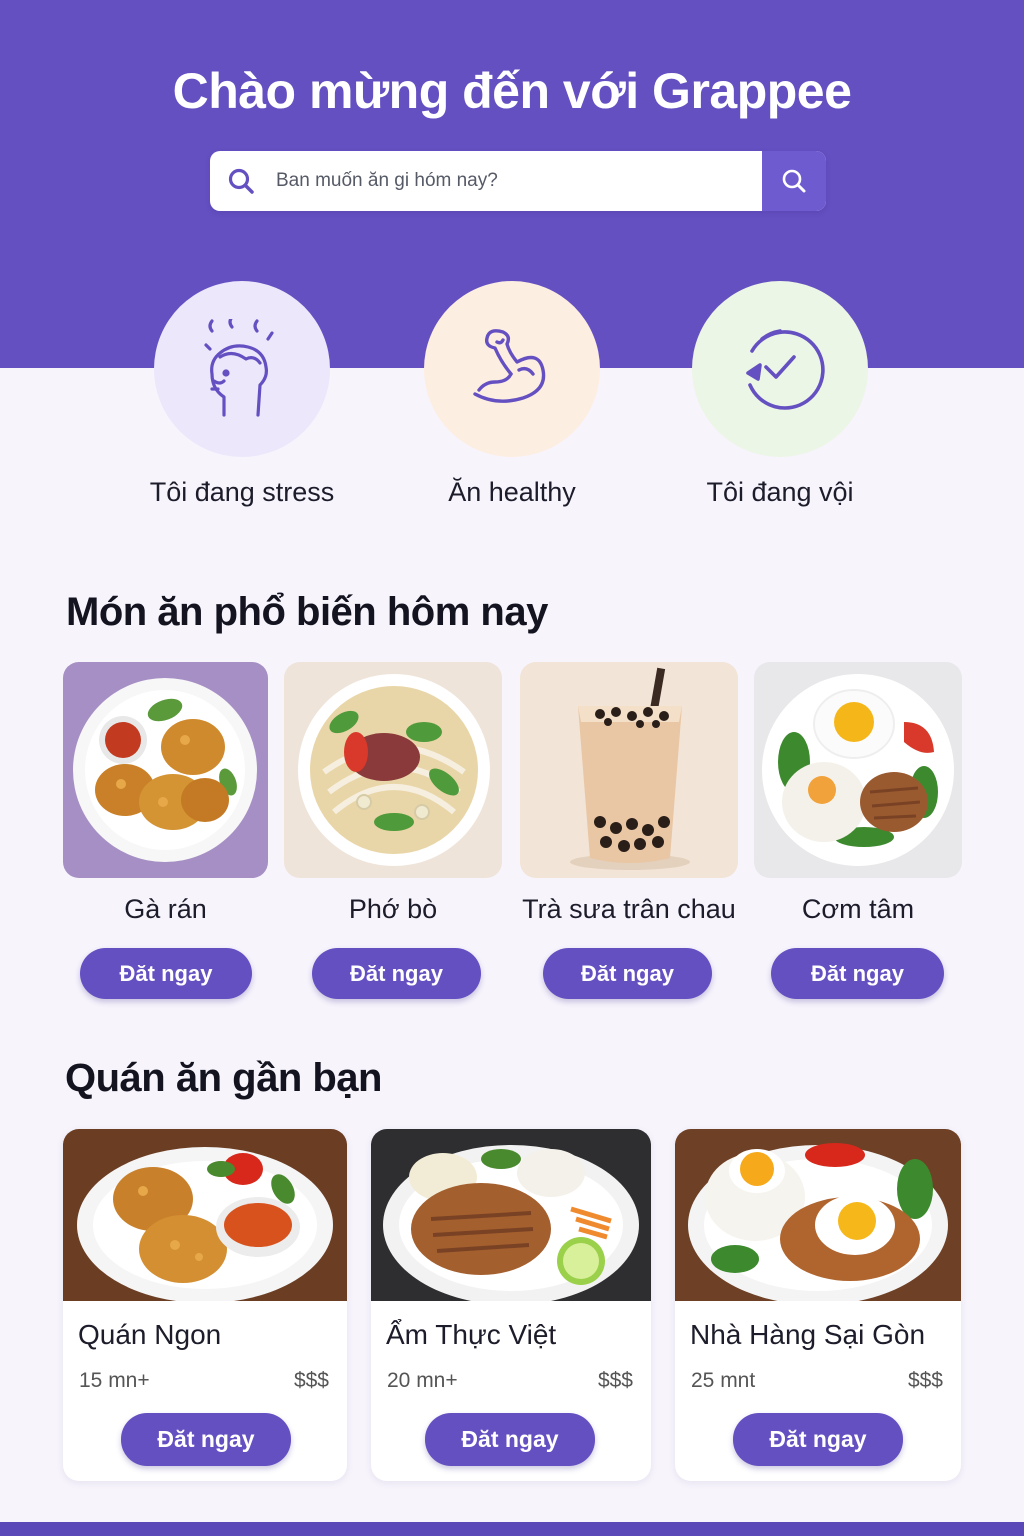 The width and height of the screenshot is (1024, 1536). What do you see at coordinates (422, 1380) in the screenshot?
I see `delivery-time: 20 mn+` at bounding box center [422, 1380].